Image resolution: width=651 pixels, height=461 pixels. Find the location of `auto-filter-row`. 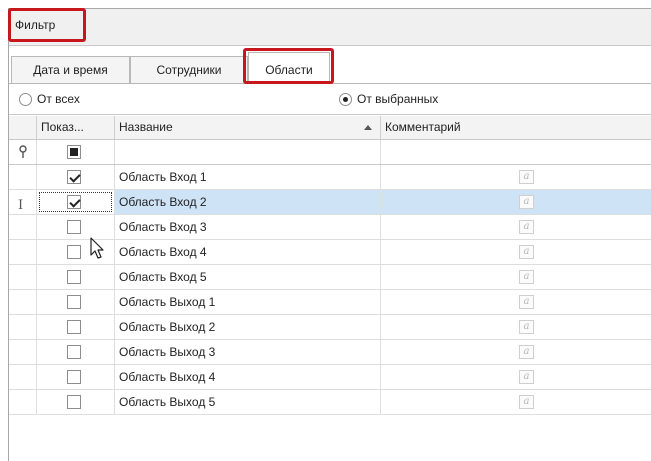

auto-filter-row is located at coordinates (330, 152).